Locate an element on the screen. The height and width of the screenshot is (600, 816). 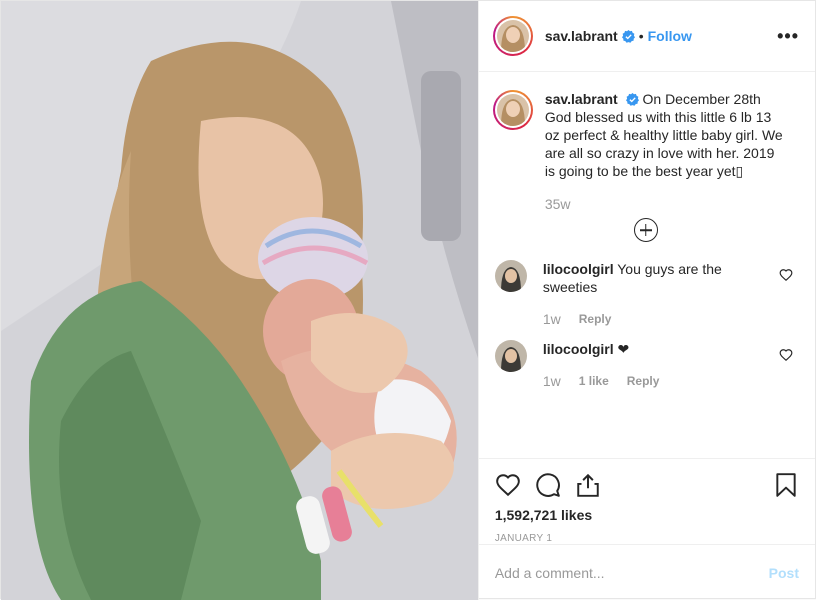
caption-trailing-glyph: ▯ is located at coordinates (739, 171).